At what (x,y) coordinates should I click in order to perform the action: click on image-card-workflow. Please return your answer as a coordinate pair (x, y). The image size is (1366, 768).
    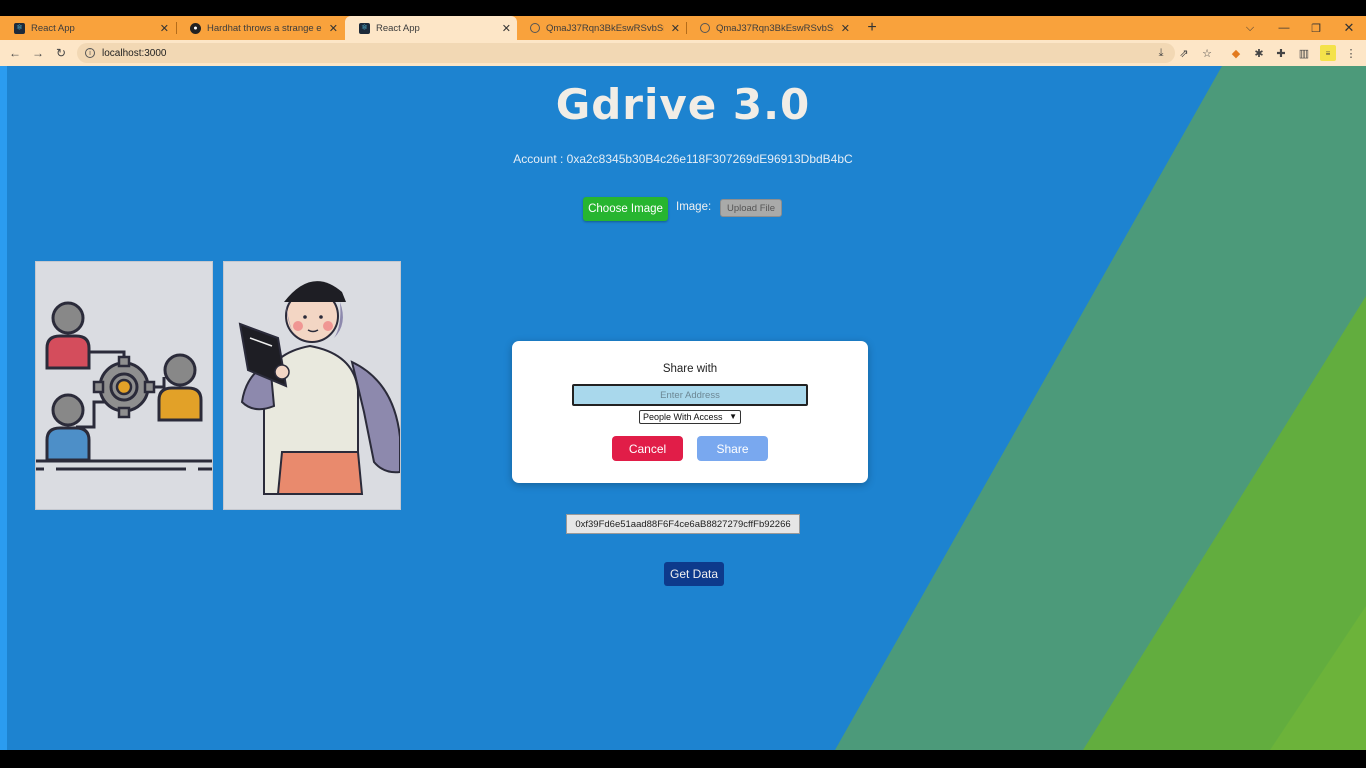
    Looking at the image, I should click on (124, 385).